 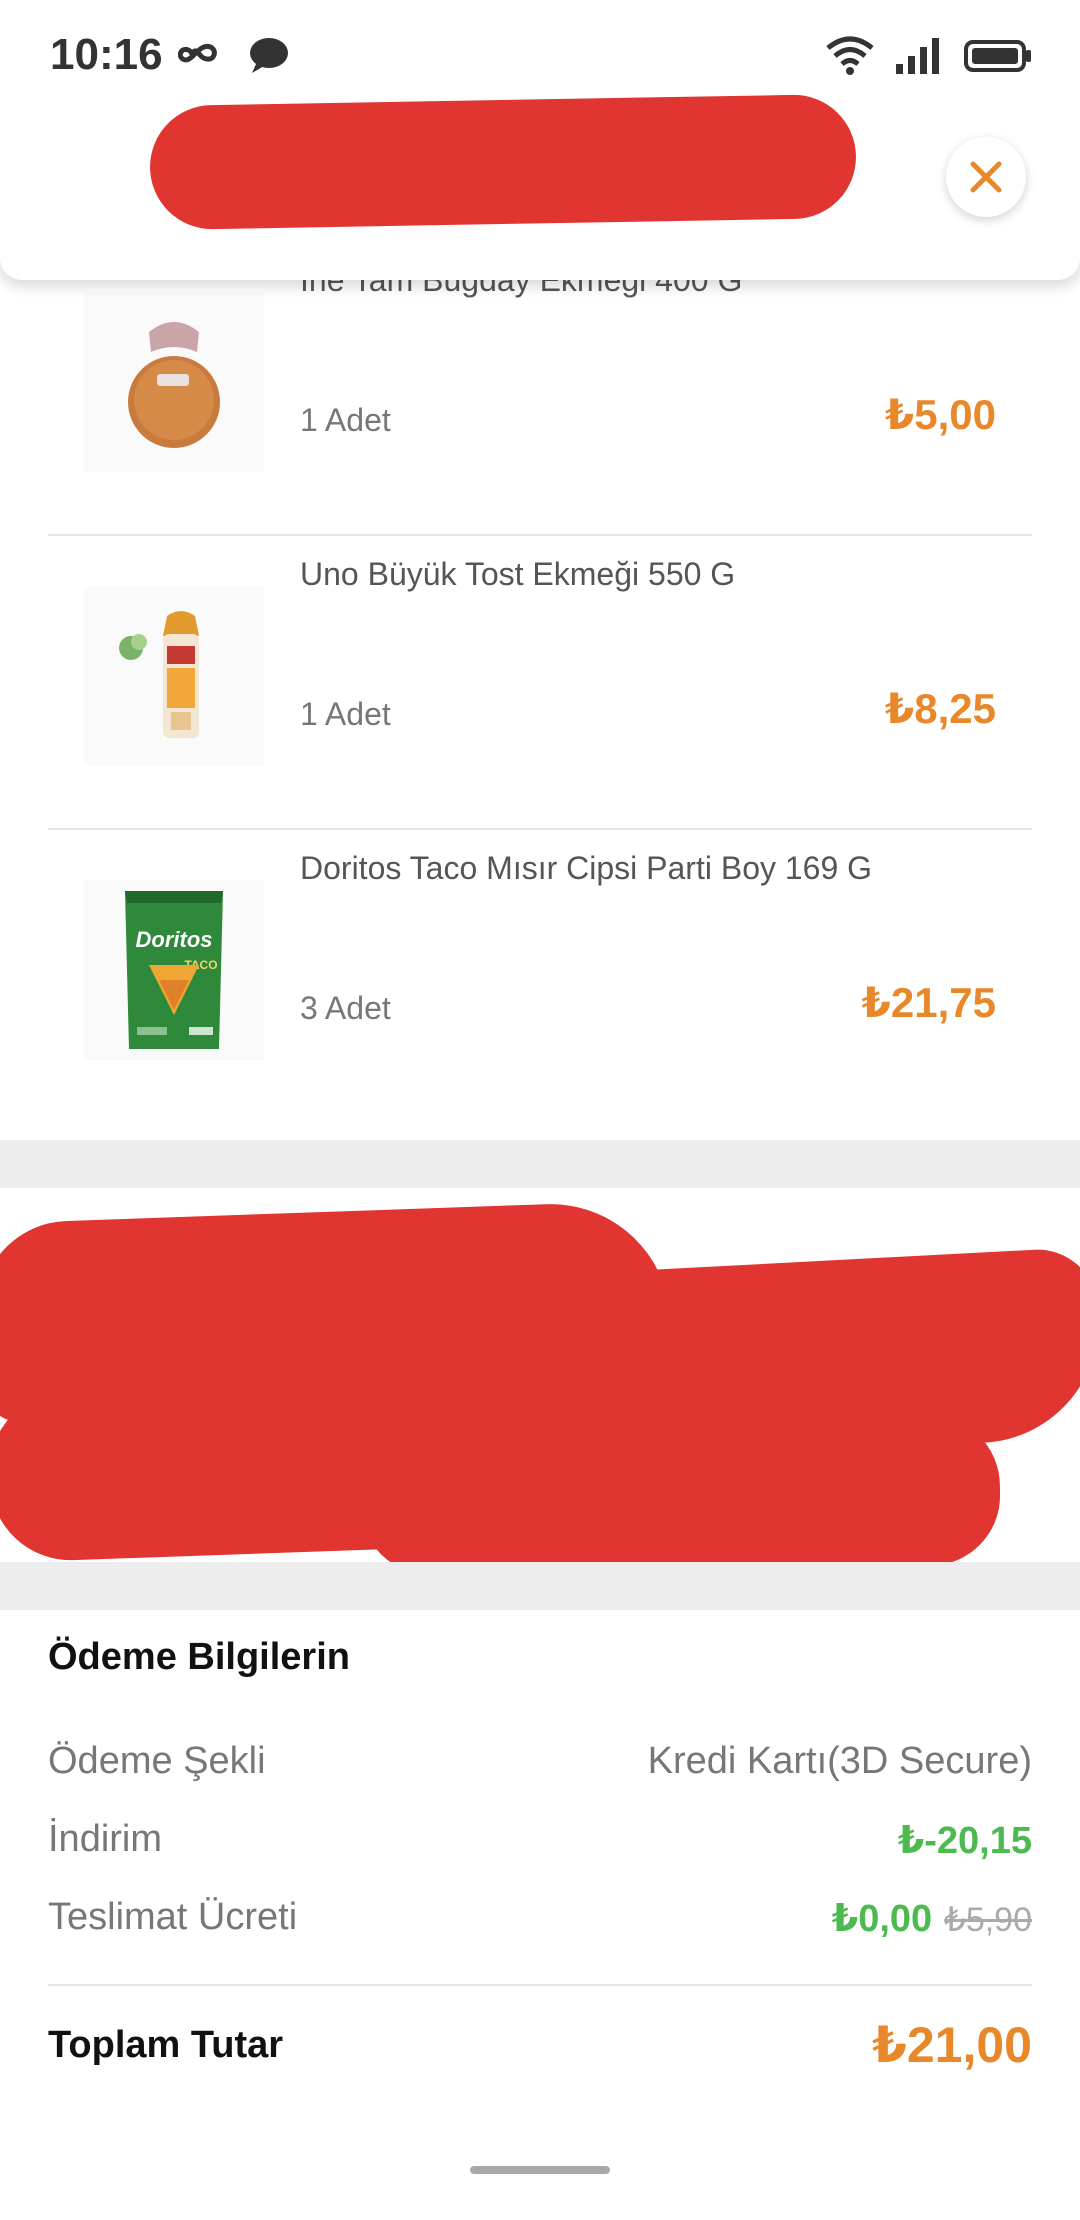 I want to click on header-card: 10:16, so click(x=540, y=140).